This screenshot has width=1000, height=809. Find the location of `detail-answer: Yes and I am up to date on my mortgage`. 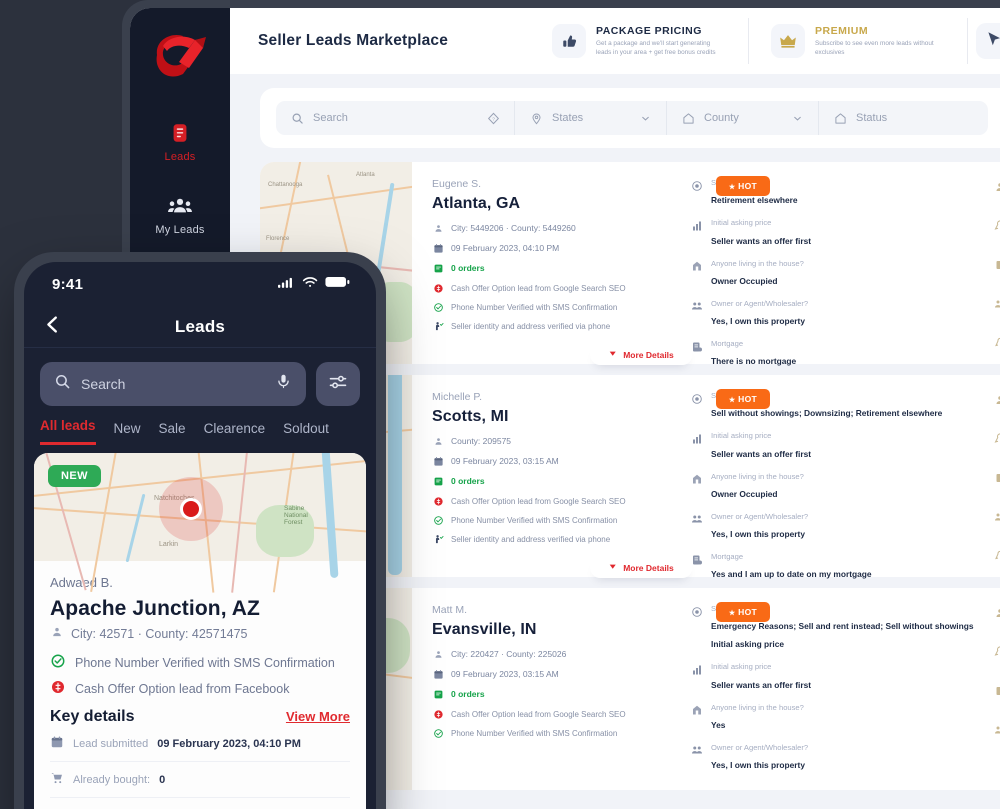

detail-answer: Yes and I am up to date on my mortgage is located at coordinates (791, 574).